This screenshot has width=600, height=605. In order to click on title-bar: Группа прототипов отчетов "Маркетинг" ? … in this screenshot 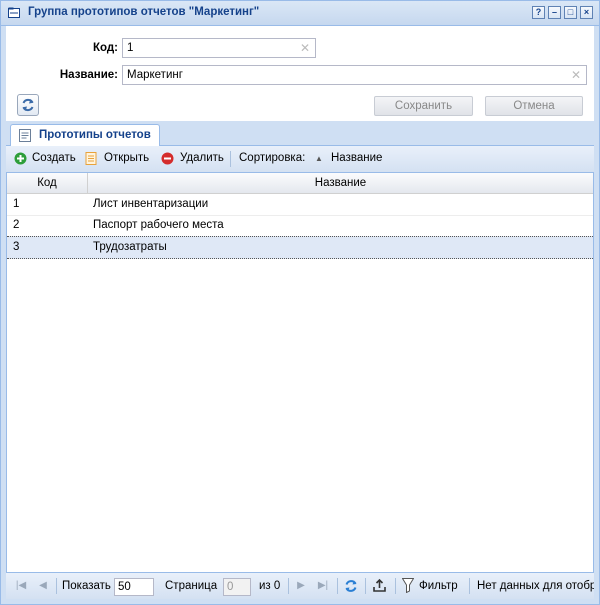, I will do `click(300, 13)`.